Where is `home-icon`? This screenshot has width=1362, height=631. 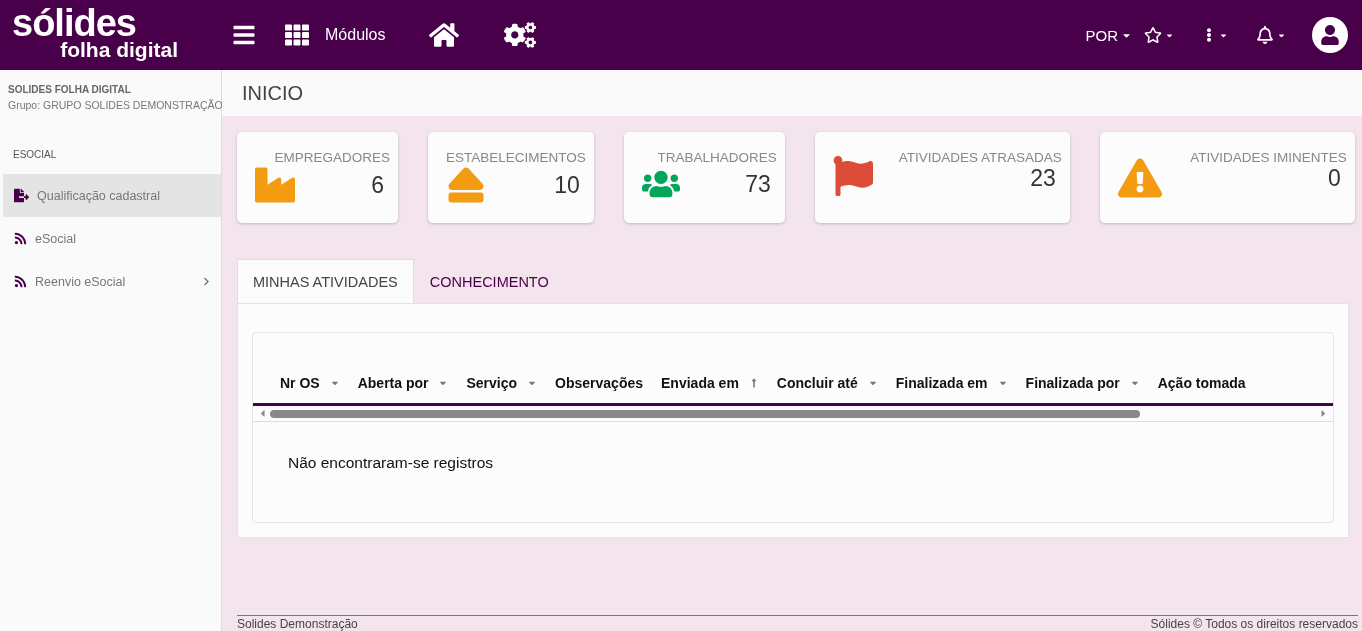 home-icon is located at coordinates (444, 35).